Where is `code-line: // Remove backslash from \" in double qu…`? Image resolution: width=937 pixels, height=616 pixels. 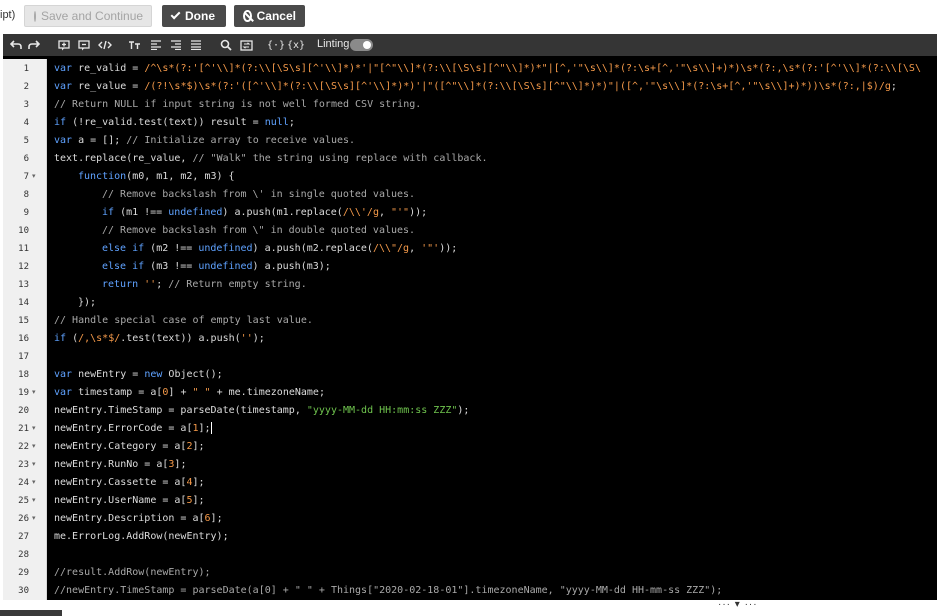
code-line: // Remove backslash from \" in double qu… is located at coordinates (258, 231).